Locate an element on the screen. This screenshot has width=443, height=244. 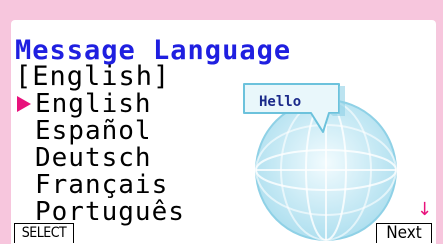
language-option-portugues: Português is located at coordinates (100, 212).